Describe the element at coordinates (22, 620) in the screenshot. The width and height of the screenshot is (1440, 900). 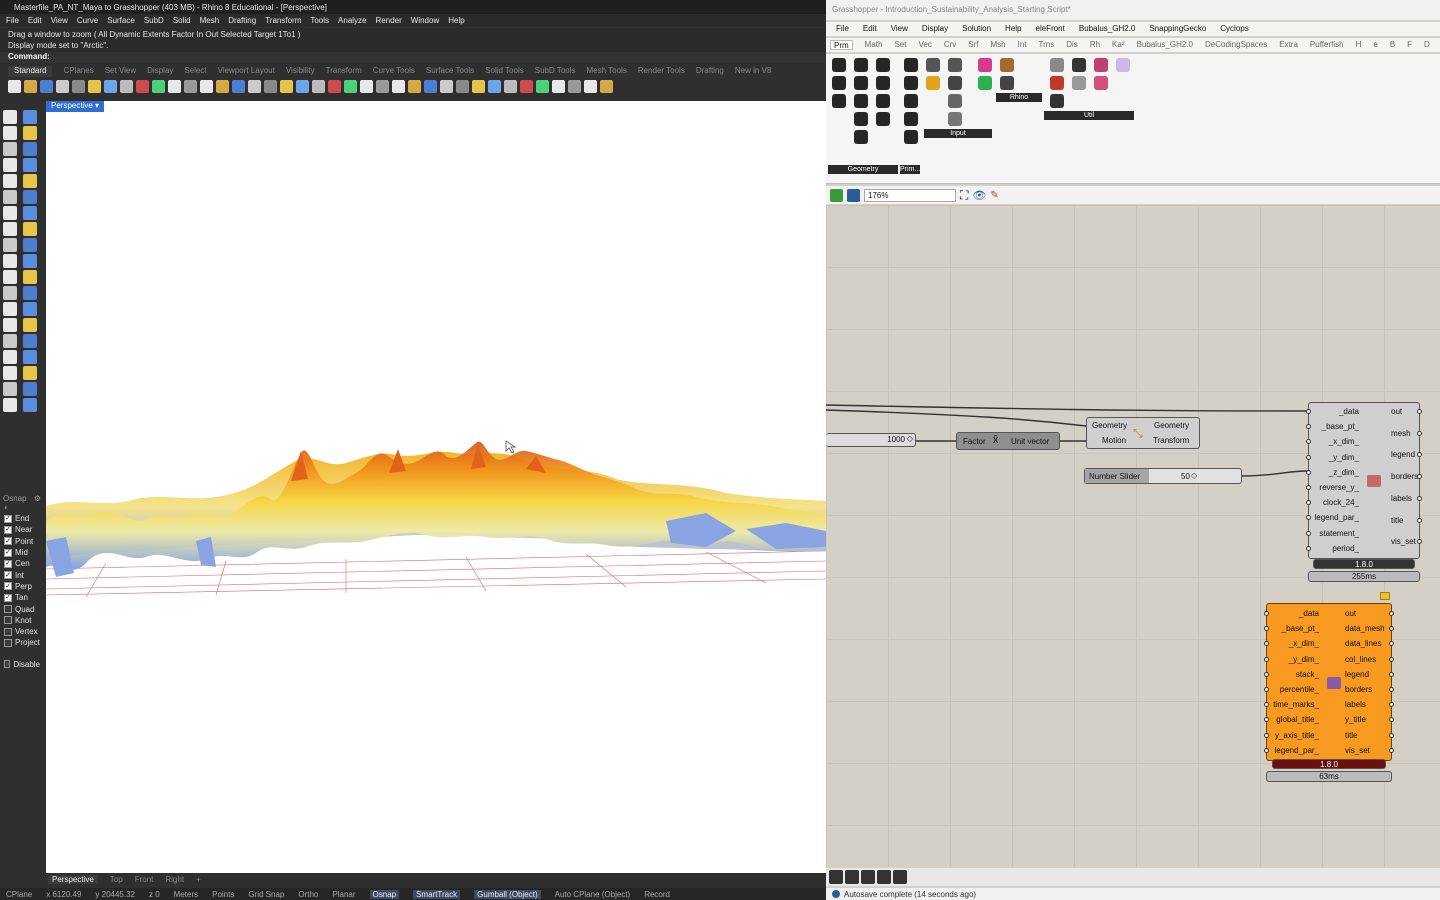
I see `osnap-knot: Knot` at that location.